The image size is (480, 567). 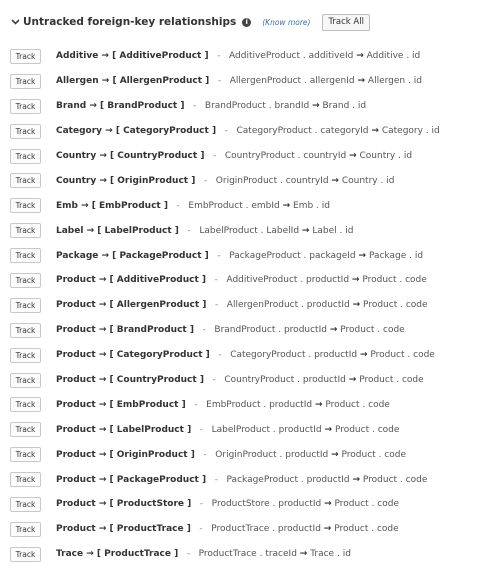 What do you see at coordinates (233, 404) in the screenshot?
I see `join-table: EmbProduct` at bounding box center [233, 404].